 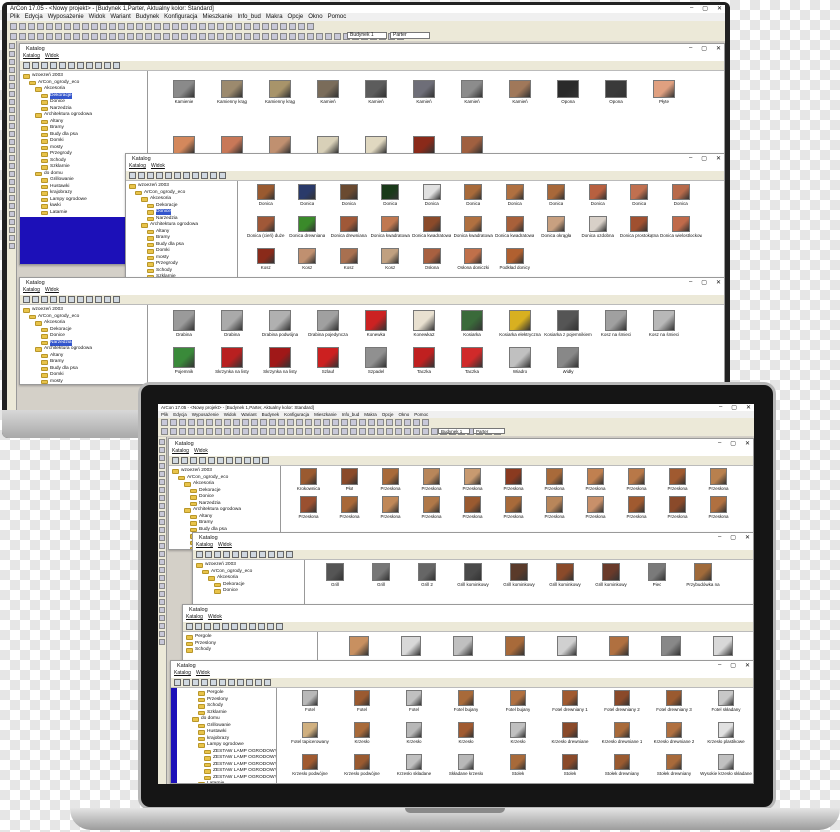 What do you see at coordinates (474, 232) in the screenshot?
I see `catalog-item: Donica kwadratowa` at bounding box center [474, 232].